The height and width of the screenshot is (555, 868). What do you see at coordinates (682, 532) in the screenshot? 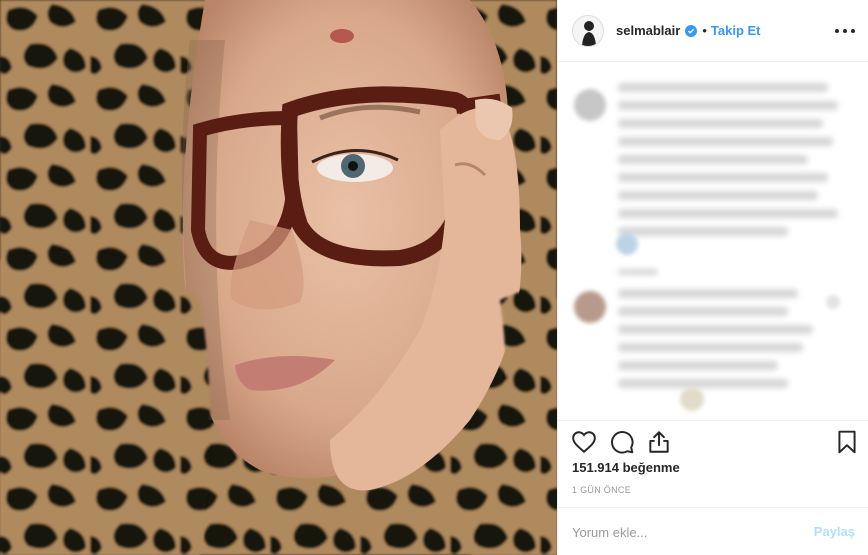
I see `comment-input` at bounding box center [682, 532].